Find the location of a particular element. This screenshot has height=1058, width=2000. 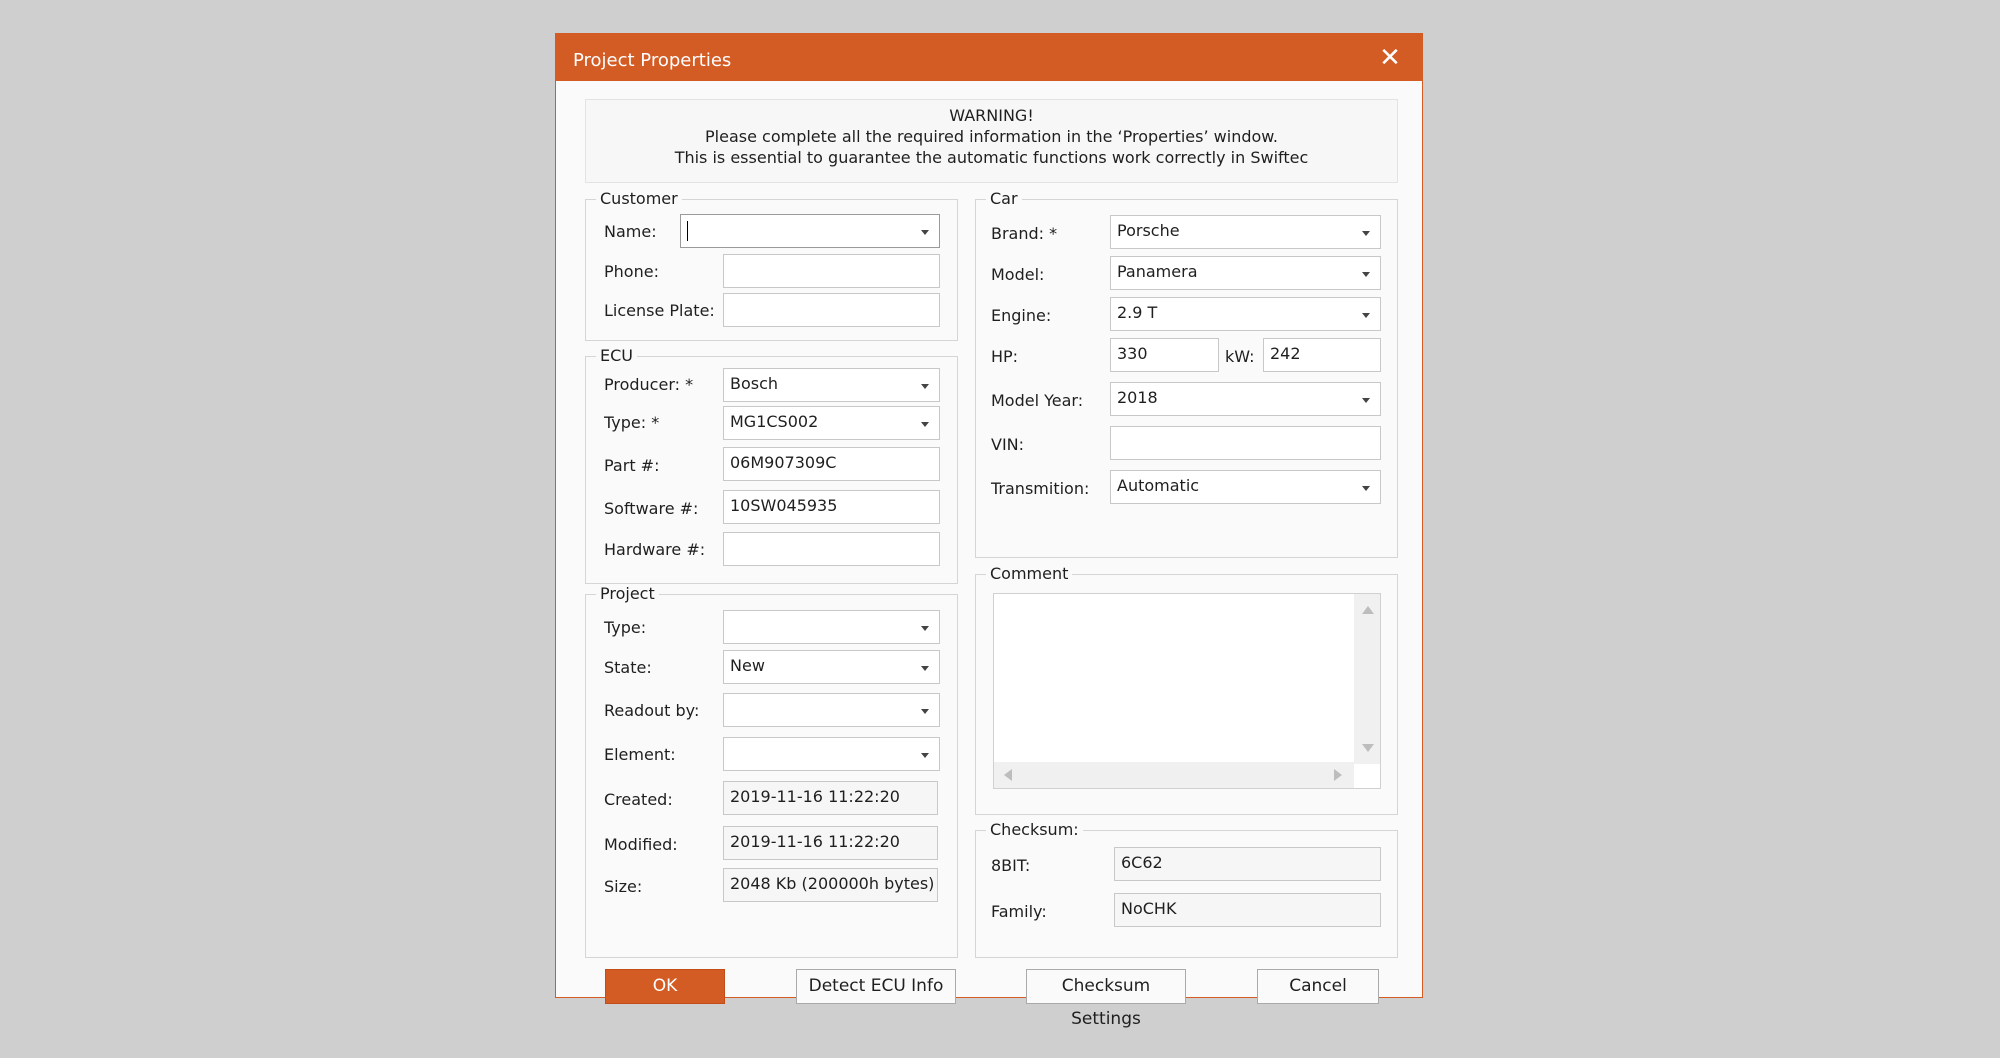

engine-label: Engine: is located at coordinates (1021, 315).